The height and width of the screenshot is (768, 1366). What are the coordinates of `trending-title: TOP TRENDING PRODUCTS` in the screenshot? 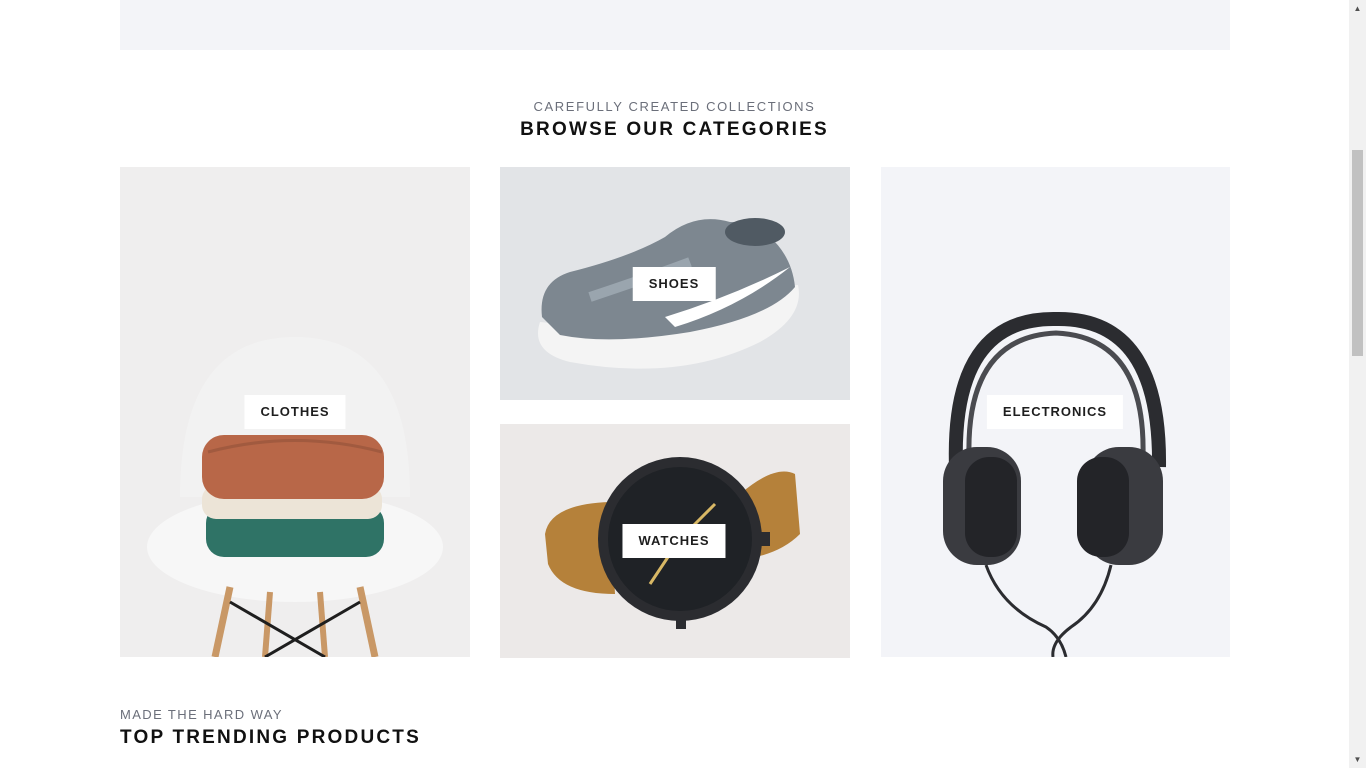 It's located at (270, 737).